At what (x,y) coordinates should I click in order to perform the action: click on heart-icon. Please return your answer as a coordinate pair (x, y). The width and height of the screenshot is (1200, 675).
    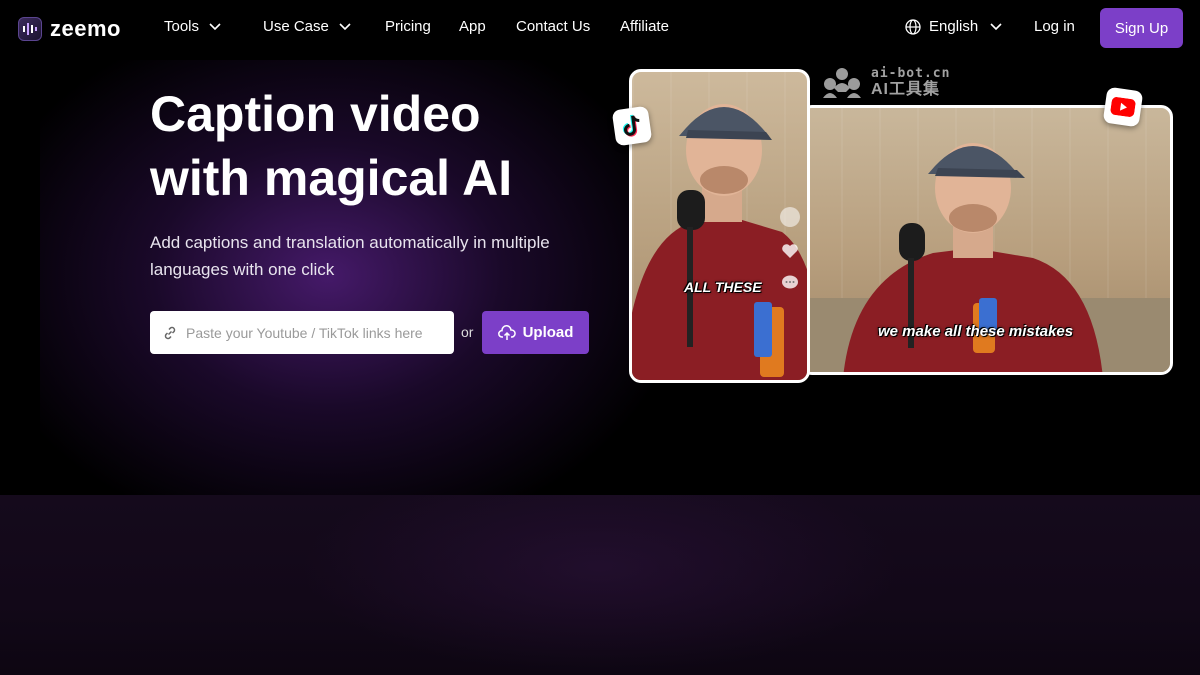
    Looking at the image, I should click on (790, 251).